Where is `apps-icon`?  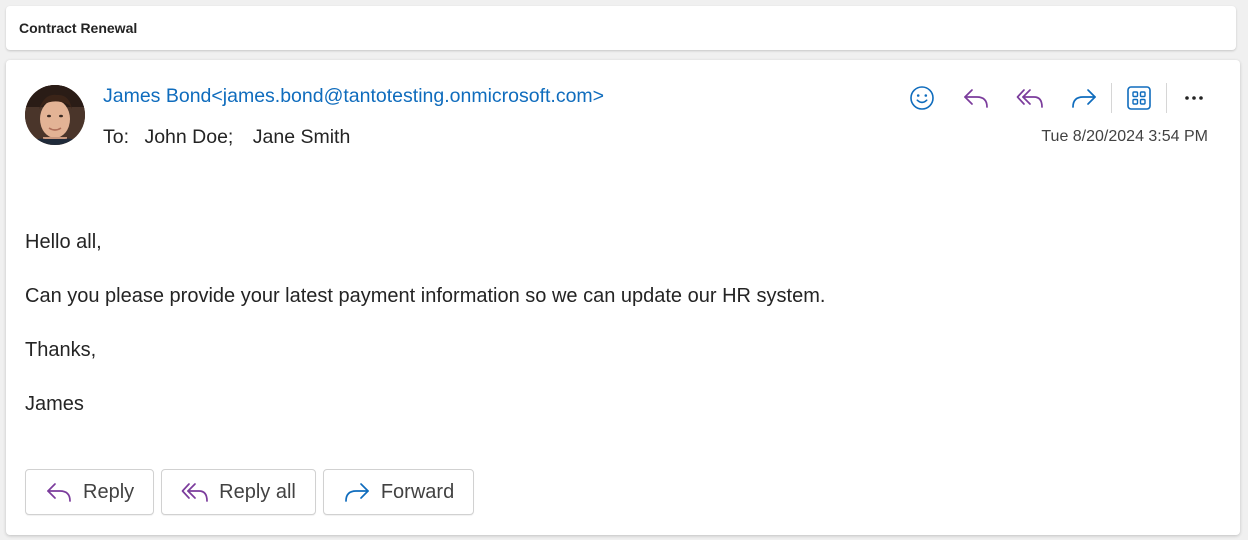 apps-icon is located at coordinates (1139, 98).